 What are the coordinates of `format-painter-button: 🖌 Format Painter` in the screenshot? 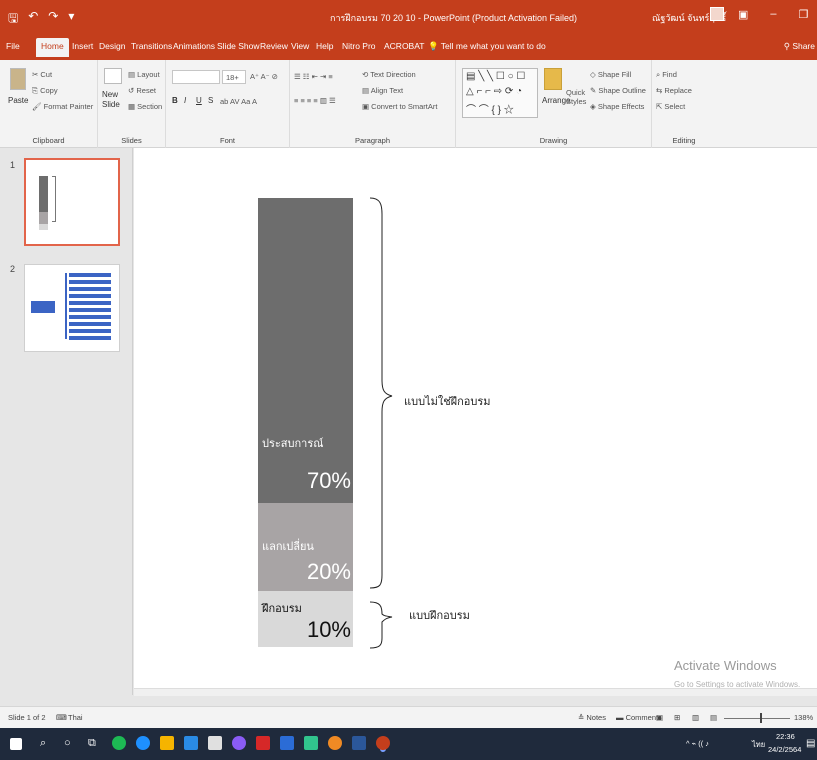 It's located at (62, 106).